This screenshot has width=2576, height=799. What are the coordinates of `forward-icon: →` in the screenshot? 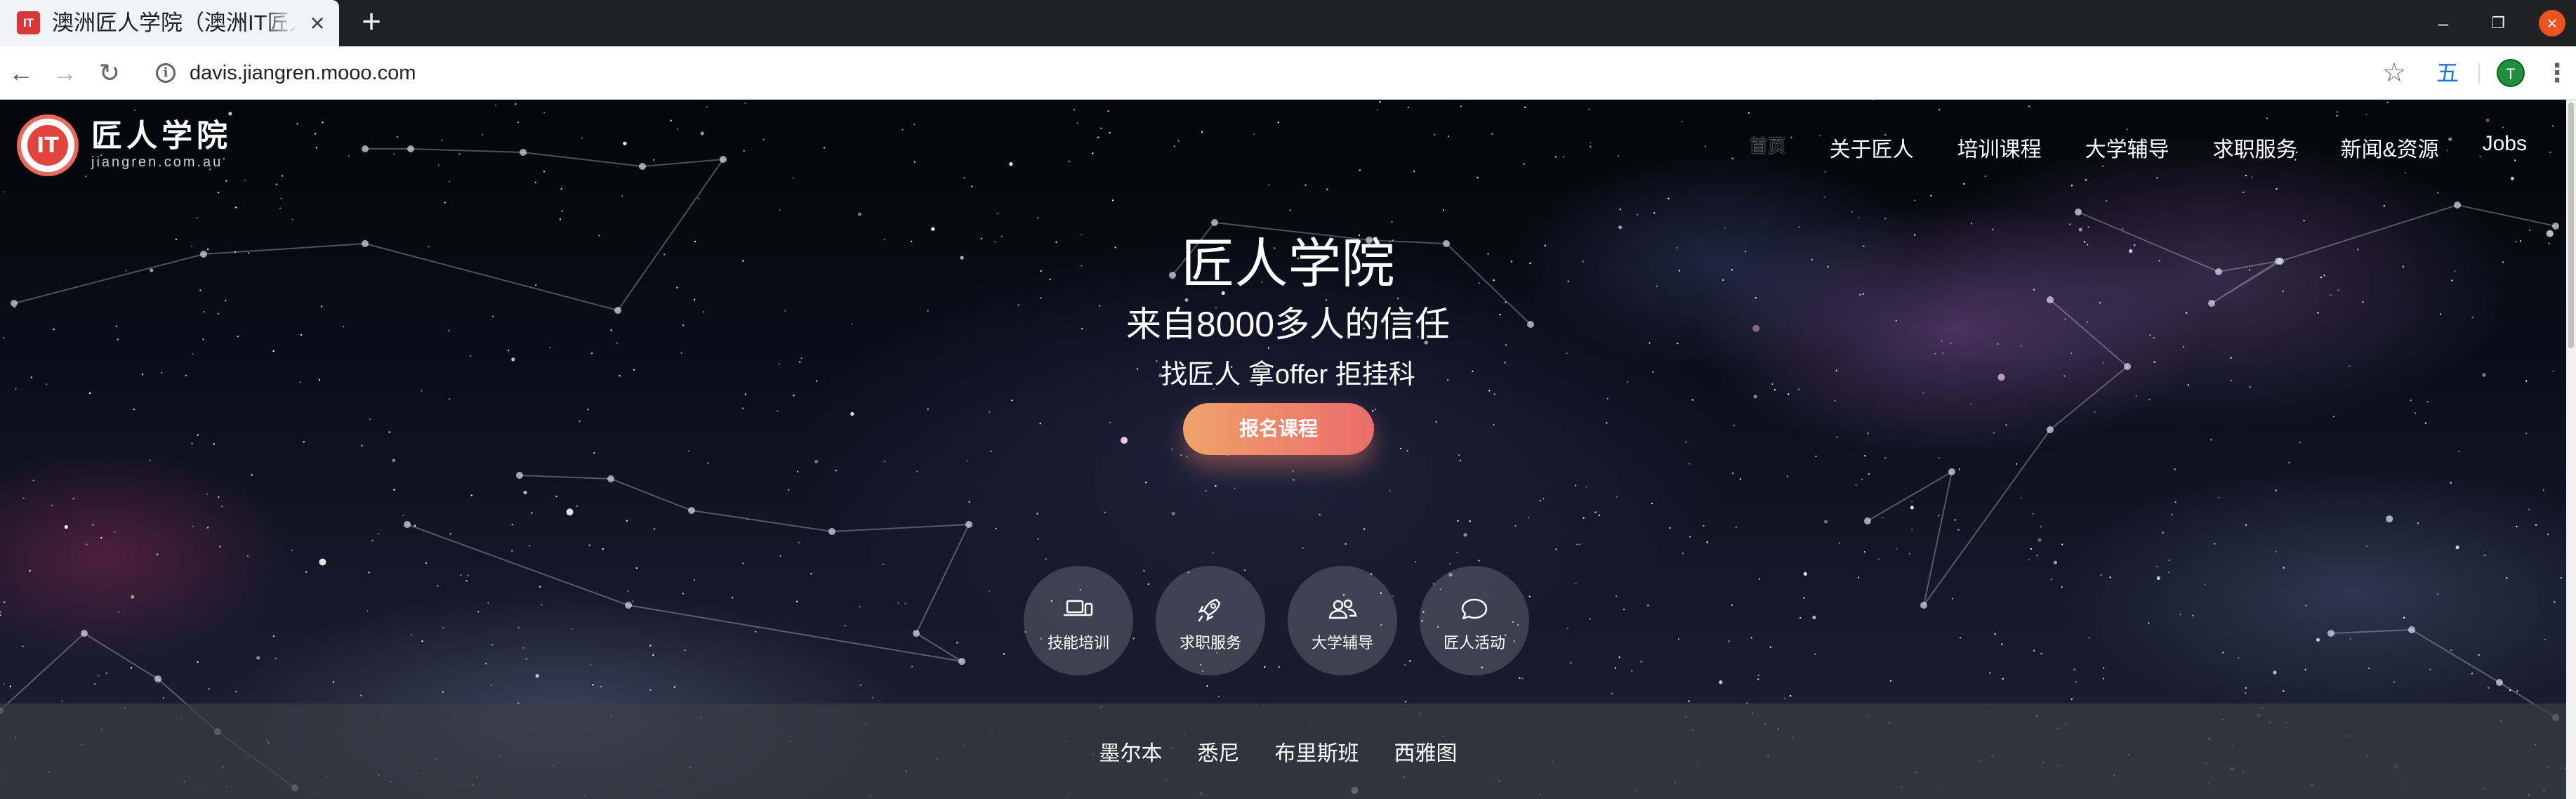 It's located at (64, 73).